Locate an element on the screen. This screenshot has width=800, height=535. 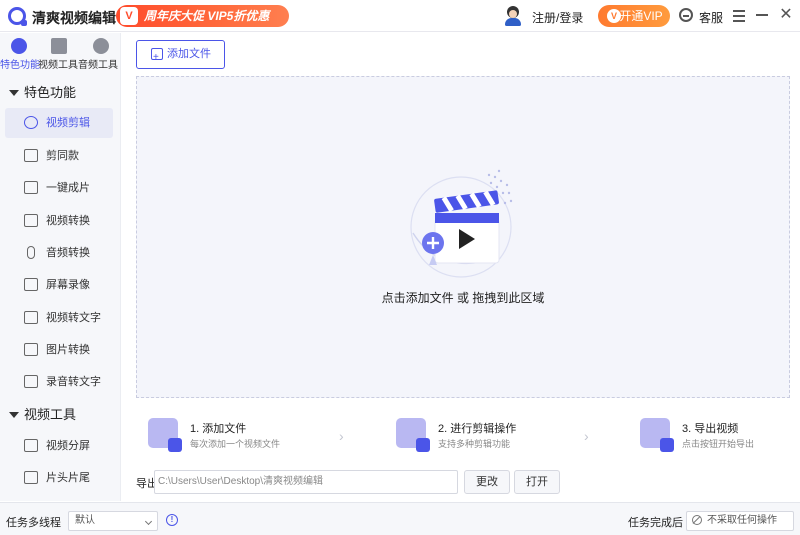
avatar is located at coordinates (513, 16).